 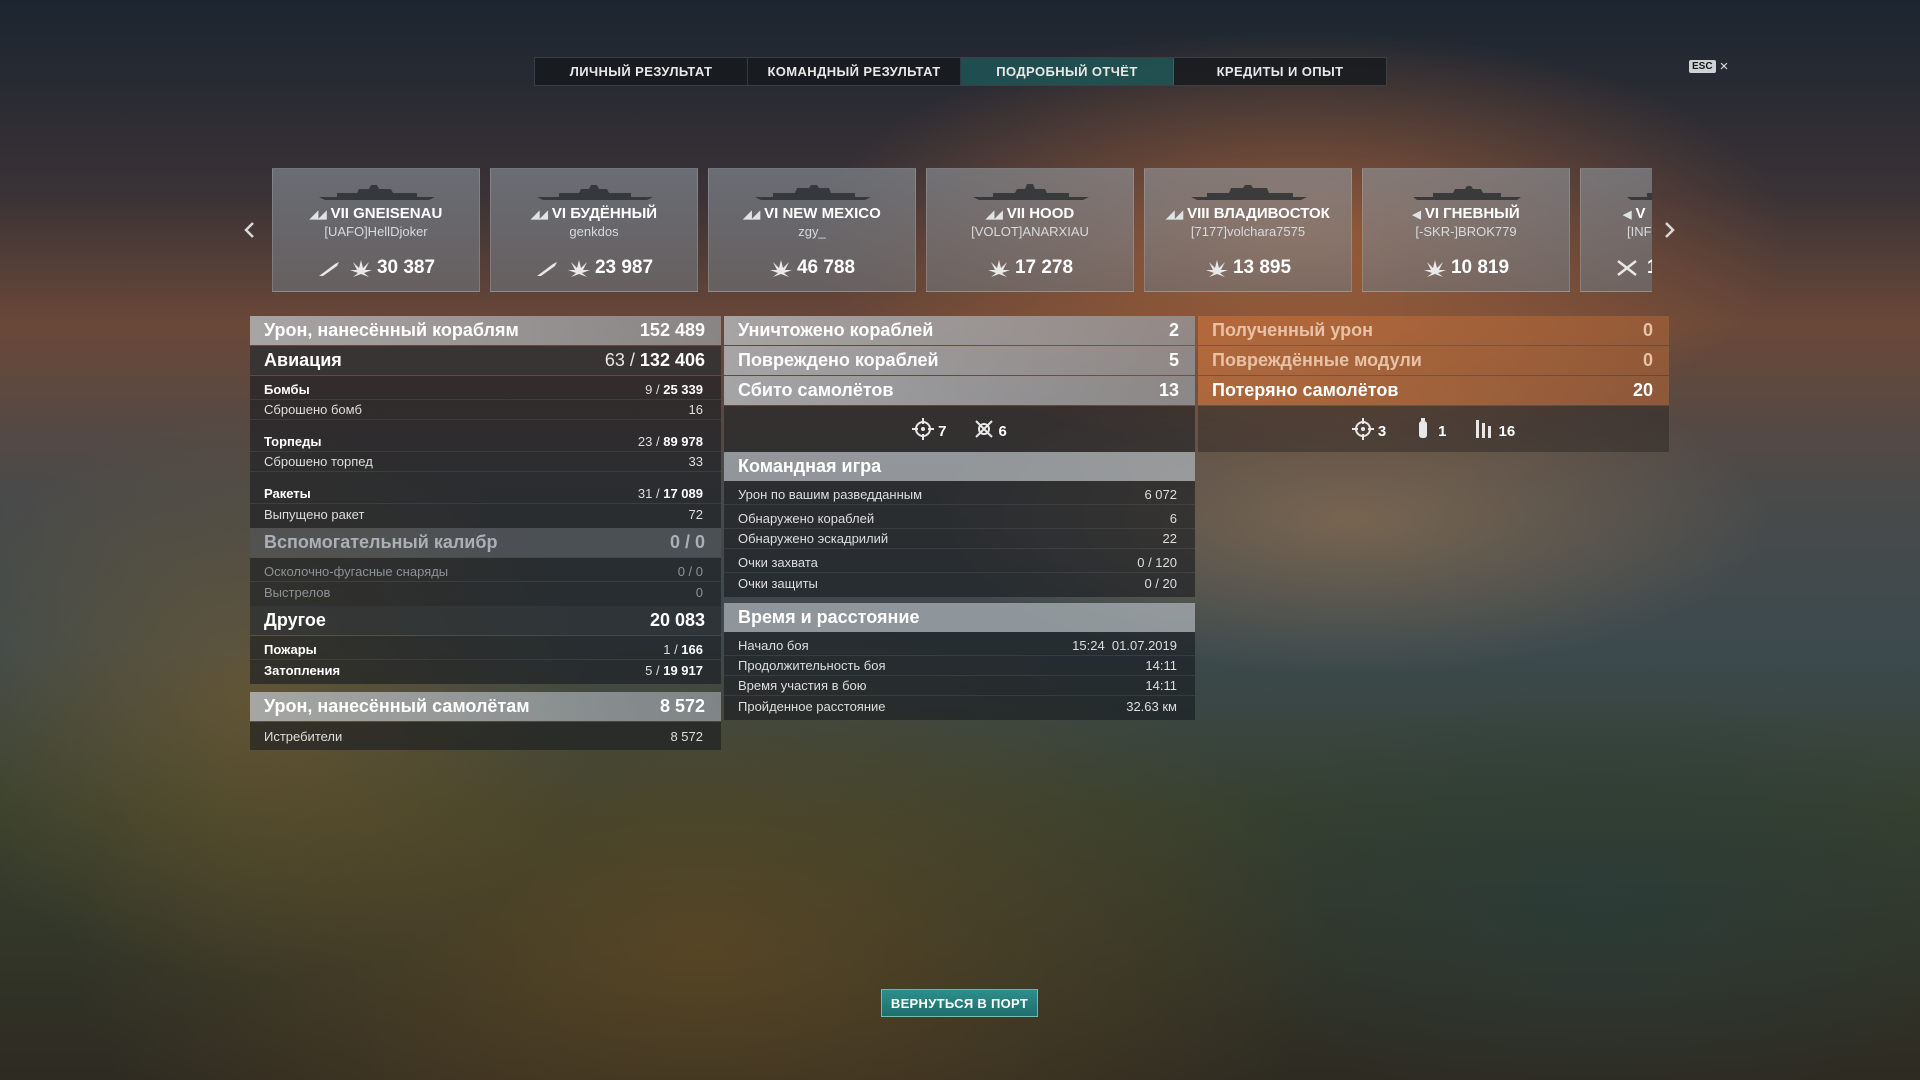 What do you see at coordinates (1627, 268) in the screenshot?
I see `crossed-swords-icon` at bounding box center [1627, 268].